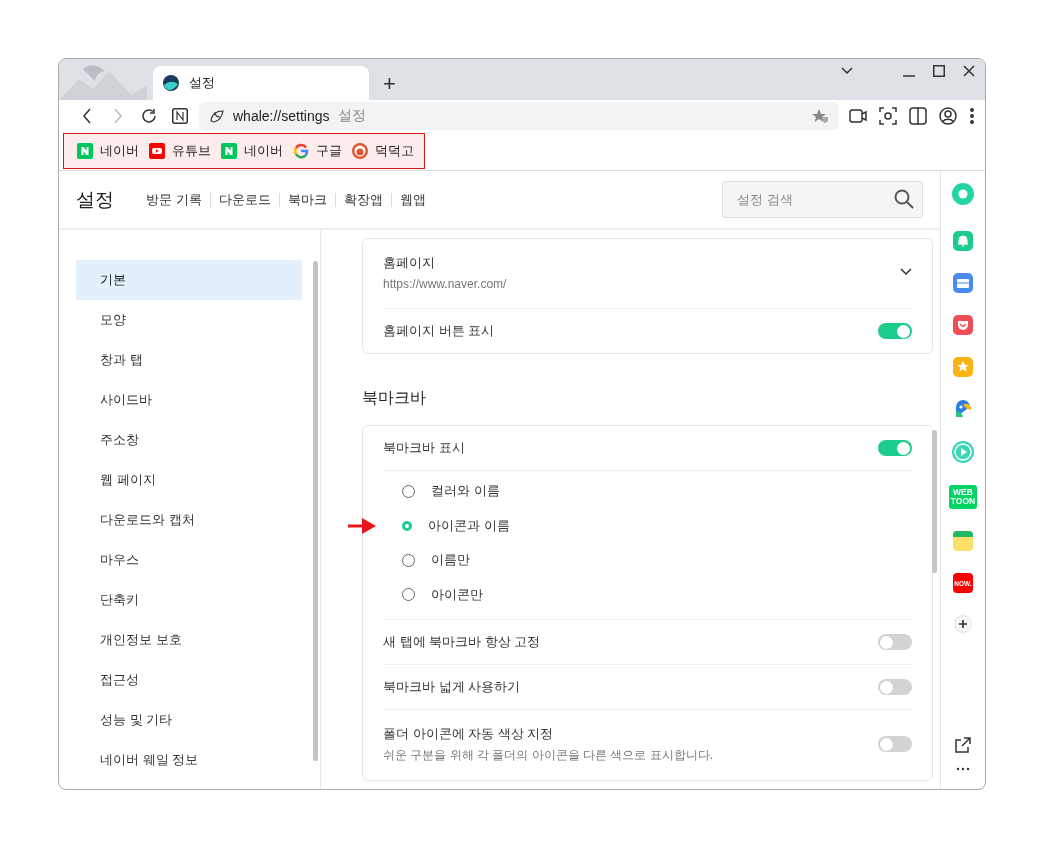 The height and width of the screenshot is (848, 1044). Describe the element at coordinates (394, 398) in the screenshot. I see `section-title: 북마크바` at that location.